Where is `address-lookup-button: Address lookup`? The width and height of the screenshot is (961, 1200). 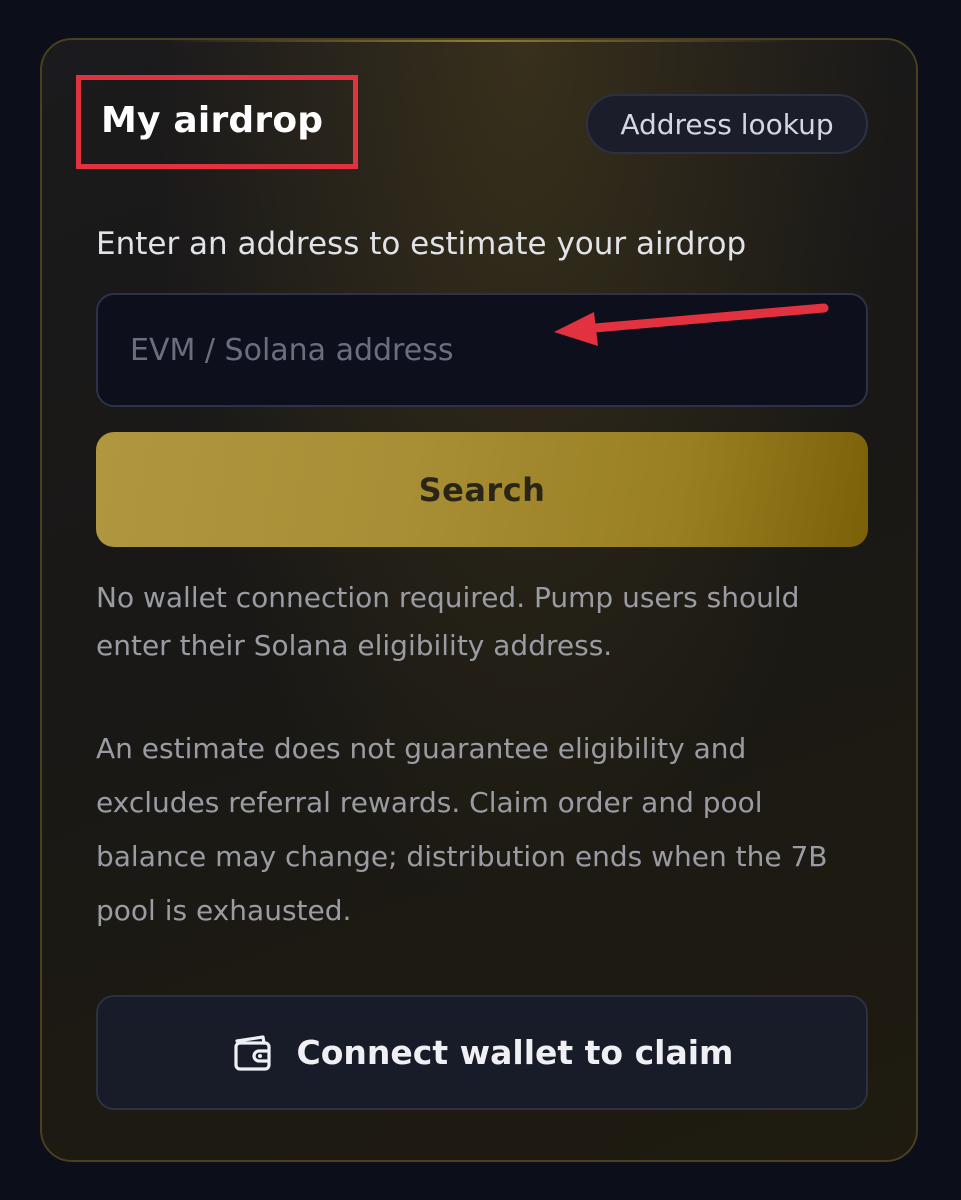
address-lookup-button: Address lookup is located at coordinates (727, 124).